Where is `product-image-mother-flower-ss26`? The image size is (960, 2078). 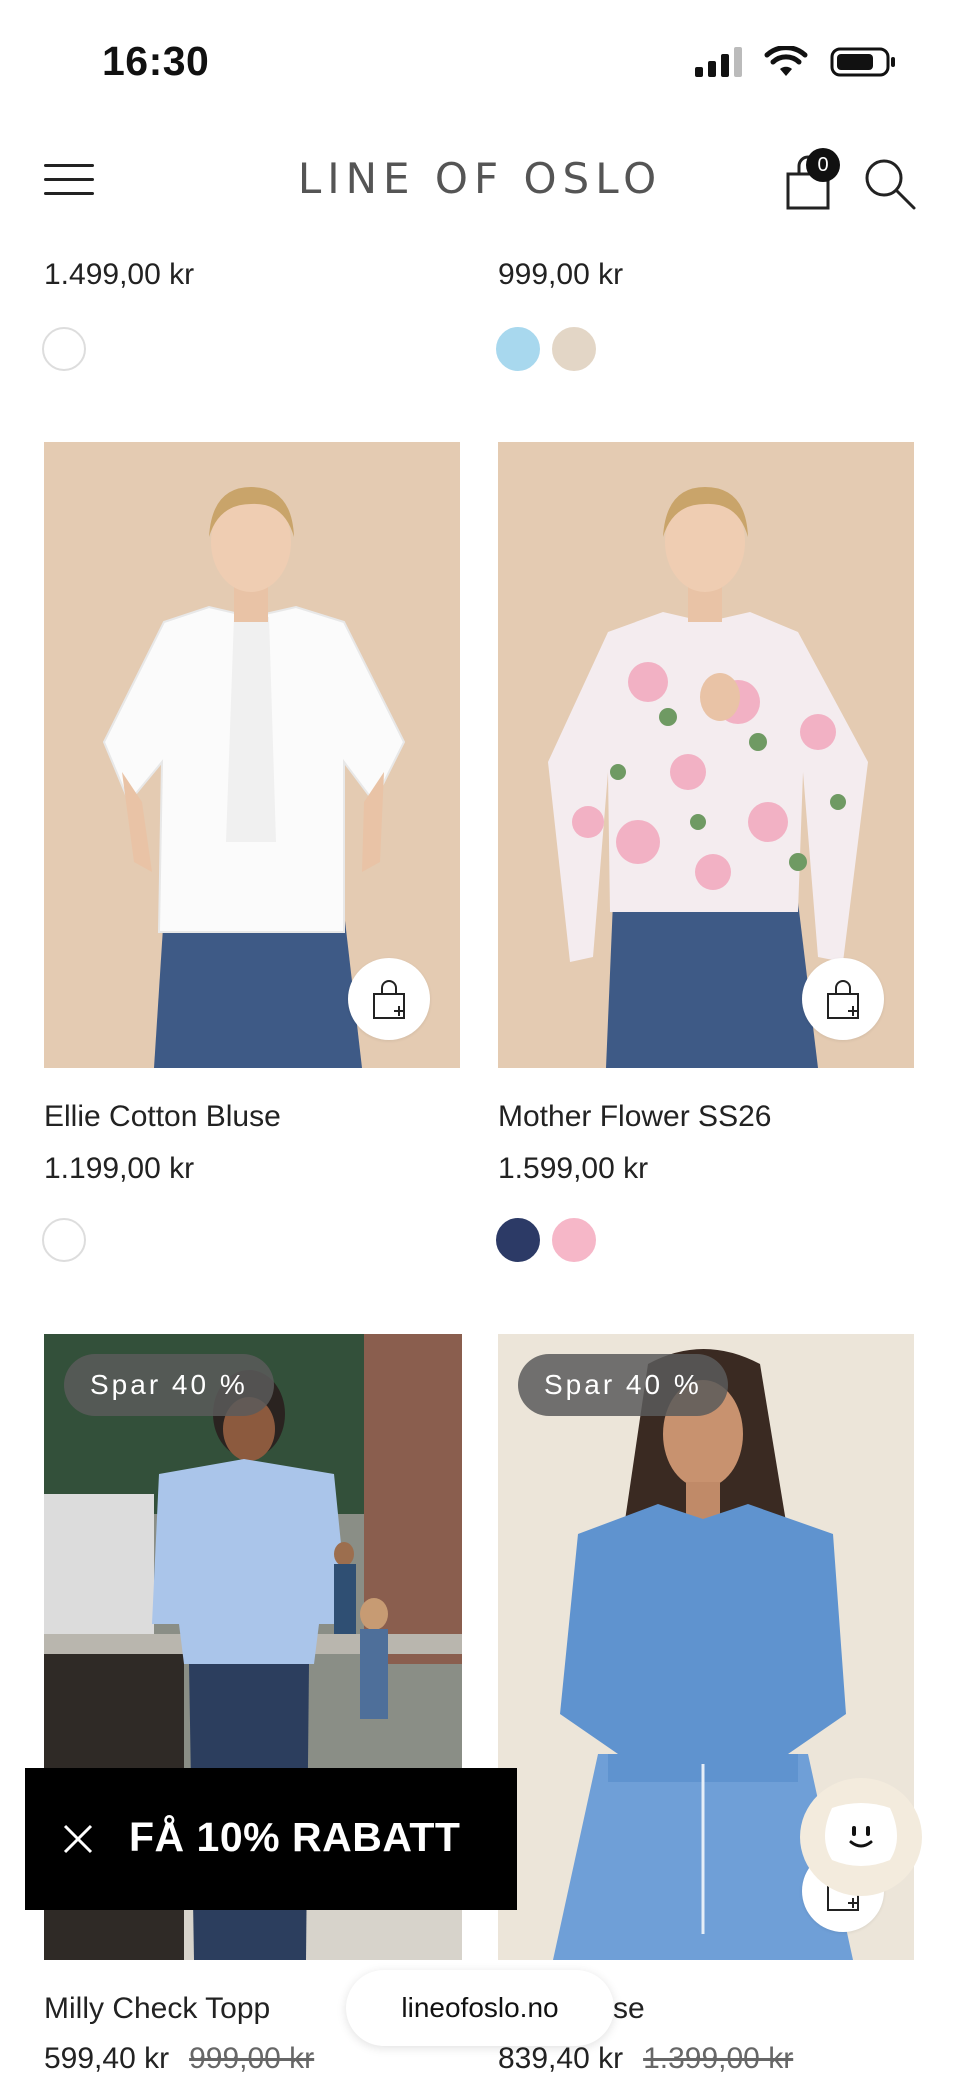
product-image-mother-flower-ss26 is located at coordinates (706, 755).